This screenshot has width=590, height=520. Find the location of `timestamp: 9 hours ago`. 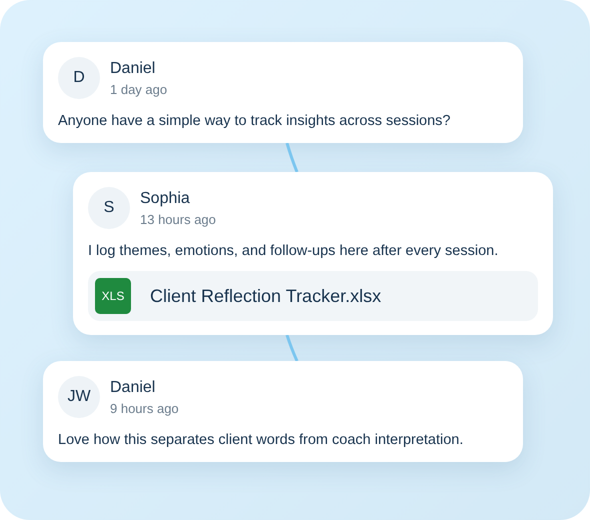

timestamp: 9 hours ago is located at coordinates (144, 408).